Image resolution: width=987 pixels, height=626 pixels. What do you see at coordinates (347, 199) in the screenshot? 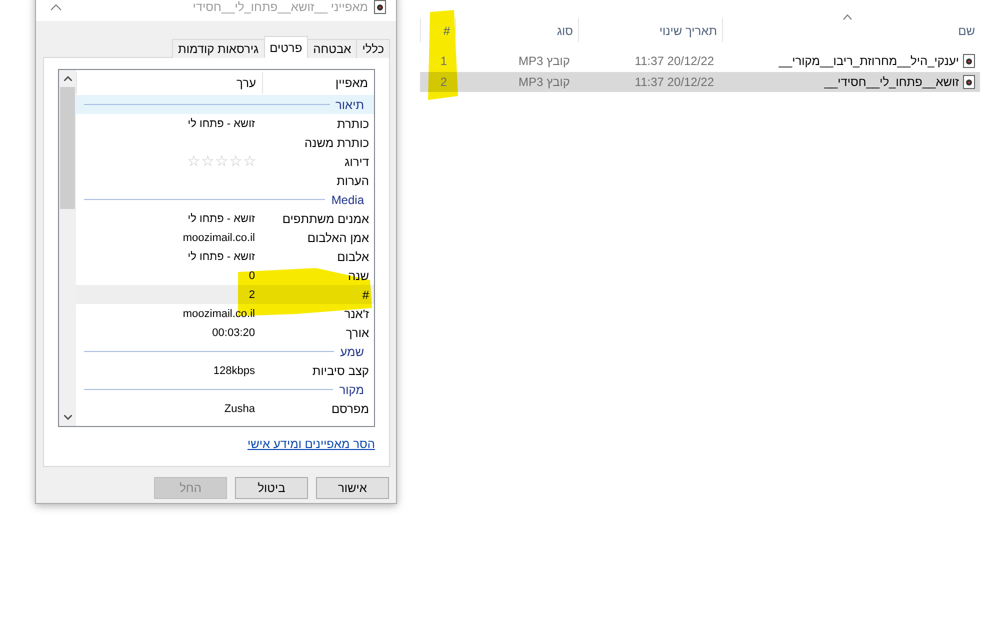
I see `group-label: Media` at bounding box center [347, 199].